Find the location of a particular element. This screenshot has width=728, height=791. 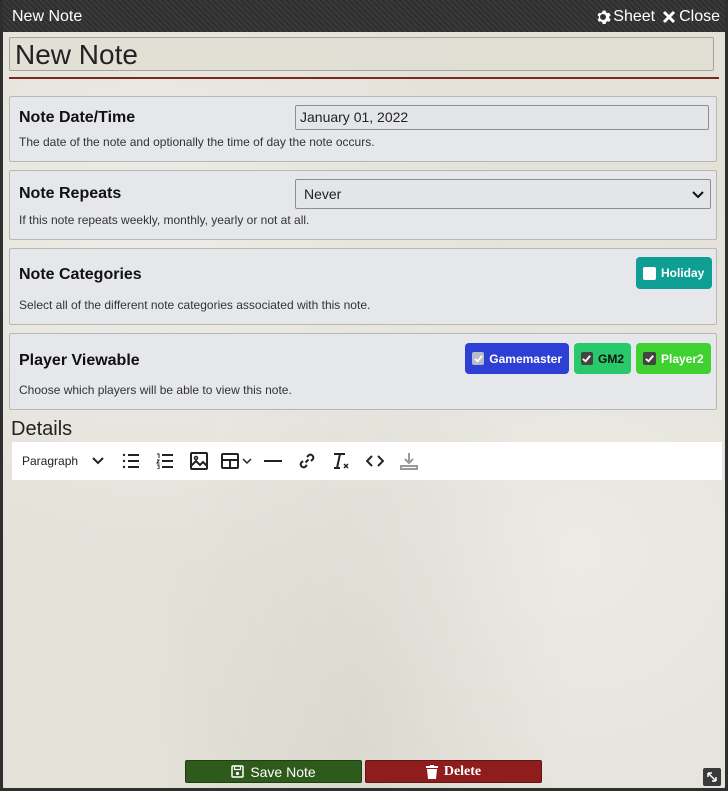

numbered-list-icon is located at coordinates (164, 461).